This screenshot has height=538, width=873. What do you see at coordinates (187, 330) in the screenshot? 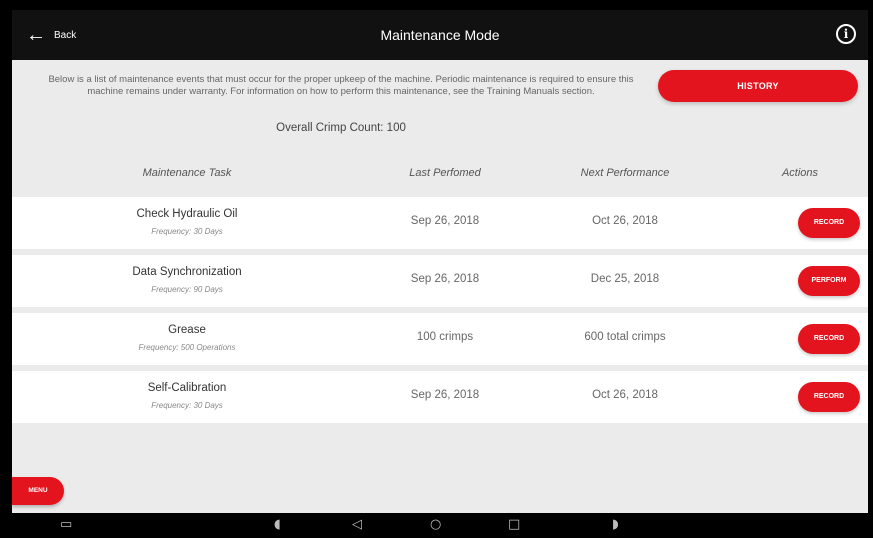
I see `task-name: Grease` at bounding box center [187, 330].